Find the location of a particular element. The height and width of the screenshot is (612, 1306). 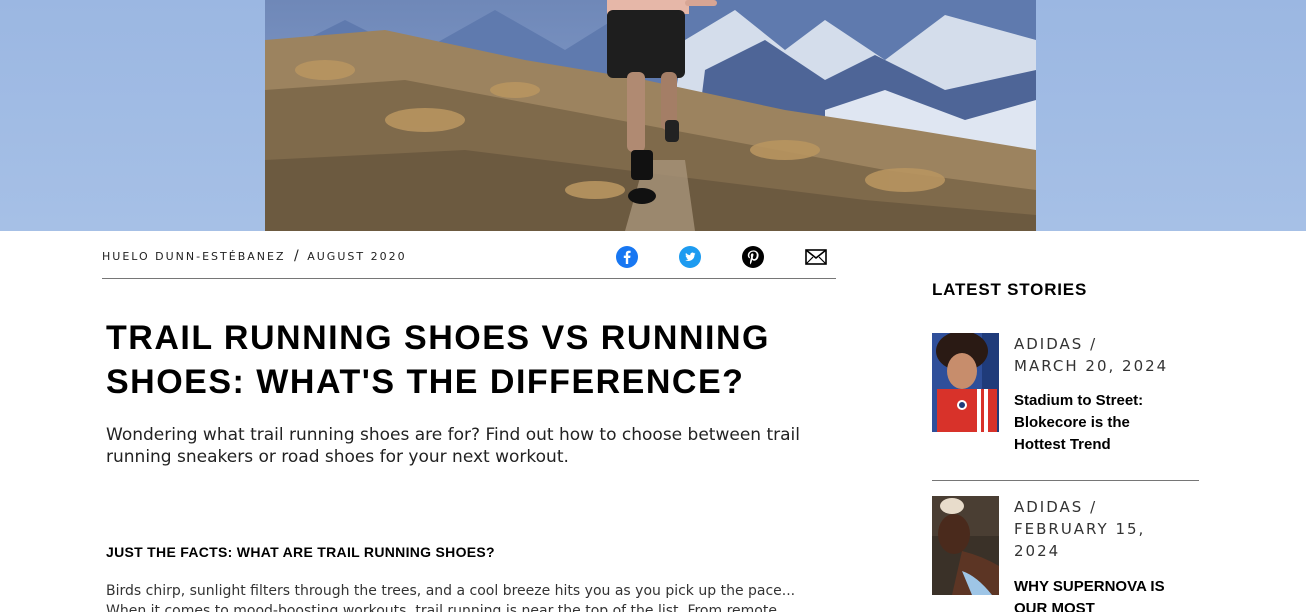

story-divider is located at coordinates (1065, 480).